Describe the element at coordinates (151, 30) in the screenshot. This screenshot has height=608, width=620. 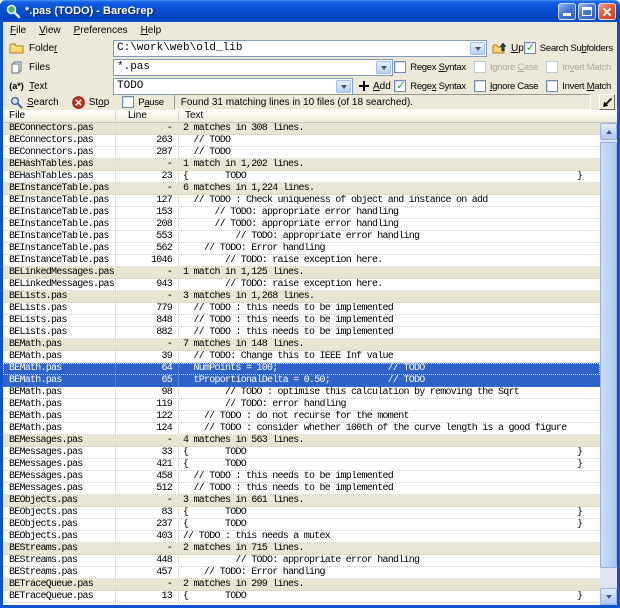
I see `menu-item: Help` at that location.